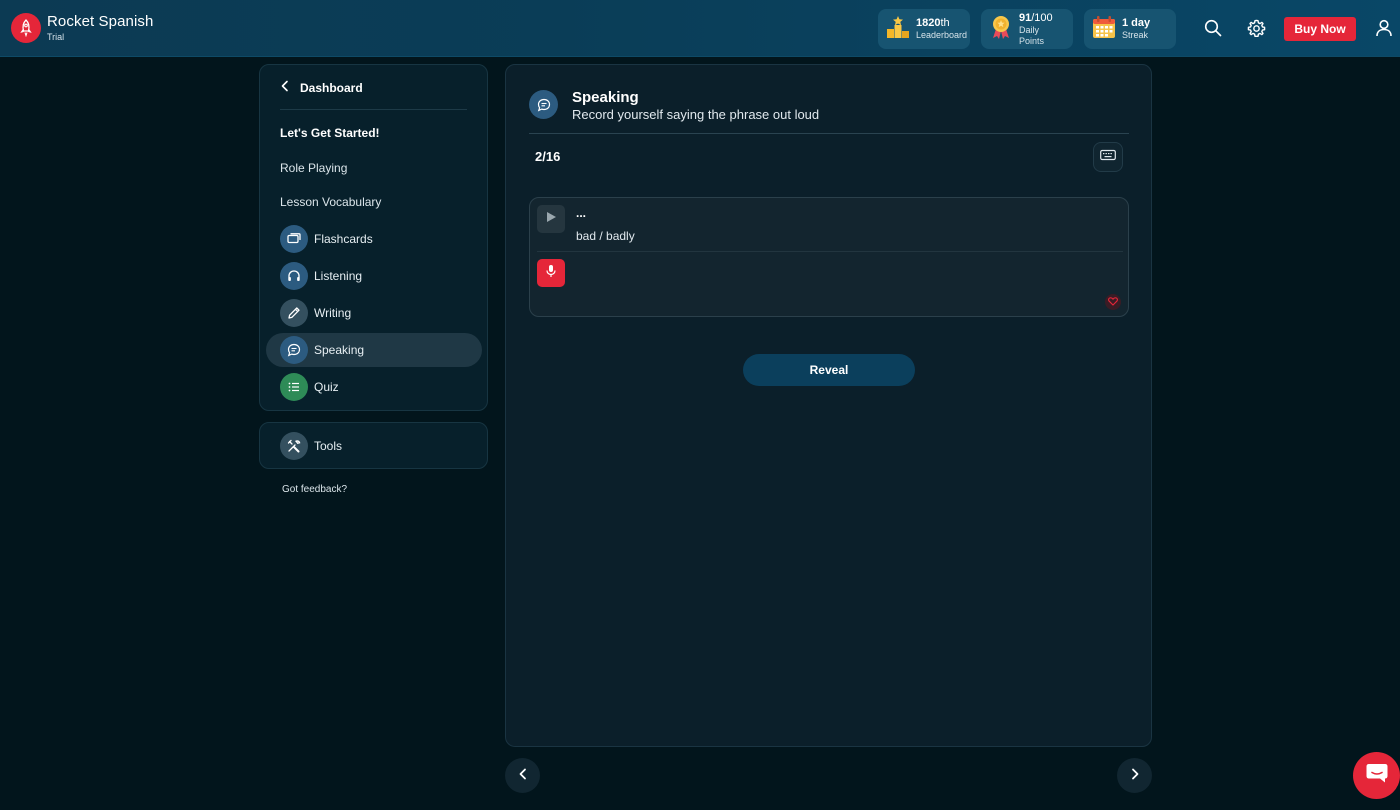 The width and height of the screenshot is (1400, 810). Describe the element at coordinates (374, 350) in the screenshot. I see `sidebar-item-speaking: Speaking` at that location.